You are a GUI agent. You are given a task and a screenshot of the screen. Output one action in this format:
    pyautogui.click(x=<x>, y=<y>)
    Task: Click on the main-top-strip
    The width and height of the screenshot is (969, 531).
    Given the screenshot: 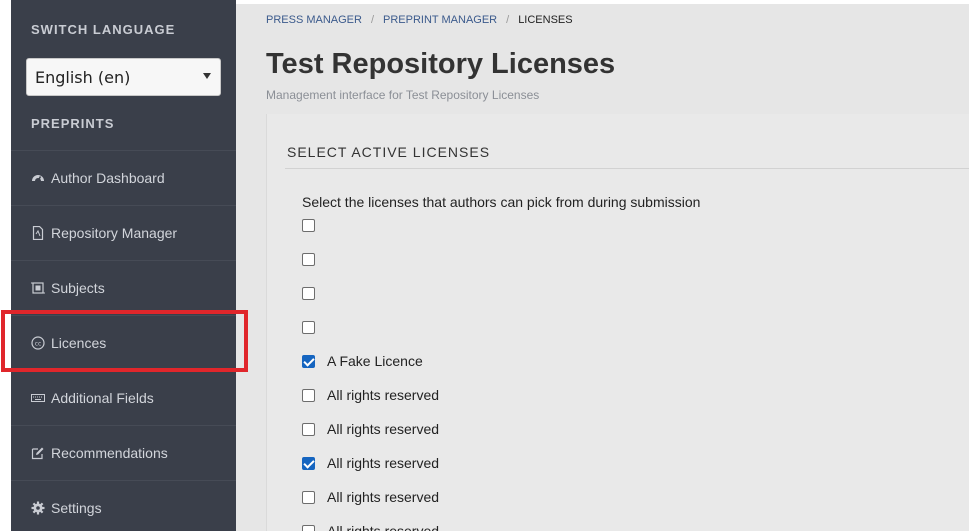 What is the action you would take?
    pyautogui.click(x=602, y=2)
    